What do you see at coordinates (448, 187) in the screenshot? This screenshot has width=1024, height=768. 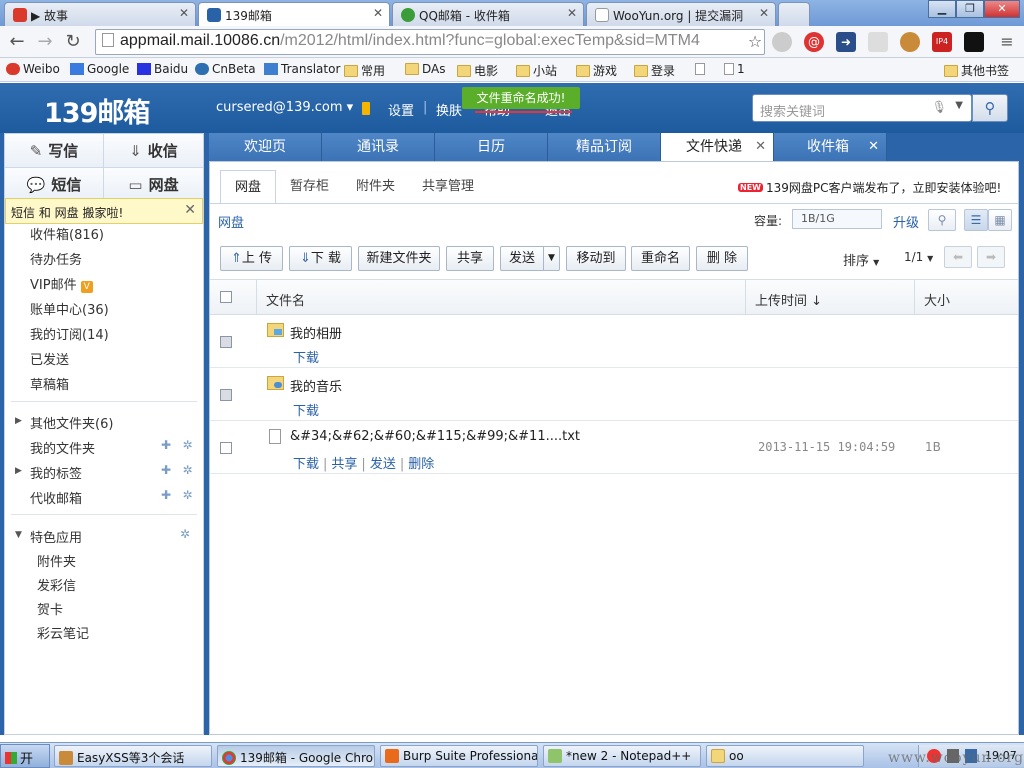 I see `subtab-share-management: 共享管理` at bounding box center [448, 187].